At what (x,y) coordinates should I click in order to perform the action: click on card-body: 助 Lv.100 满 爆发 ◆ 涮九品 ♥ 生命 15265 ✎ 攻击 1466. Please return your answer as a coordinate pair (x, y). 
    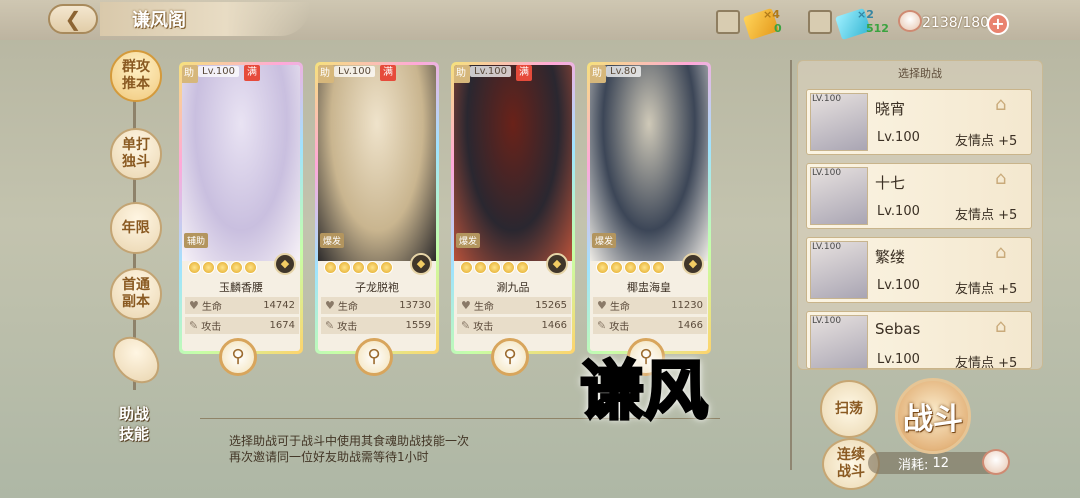
    Looking at the image, I should click on (513, 208).